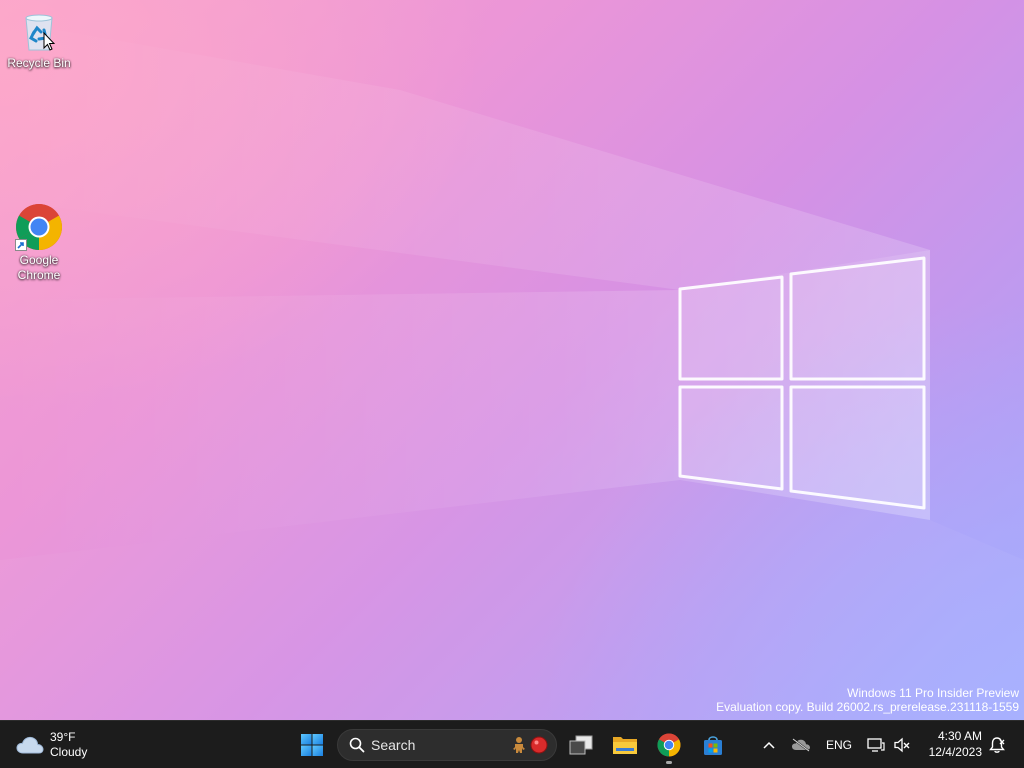  I want to click on task-view-button, so click(581, 745).